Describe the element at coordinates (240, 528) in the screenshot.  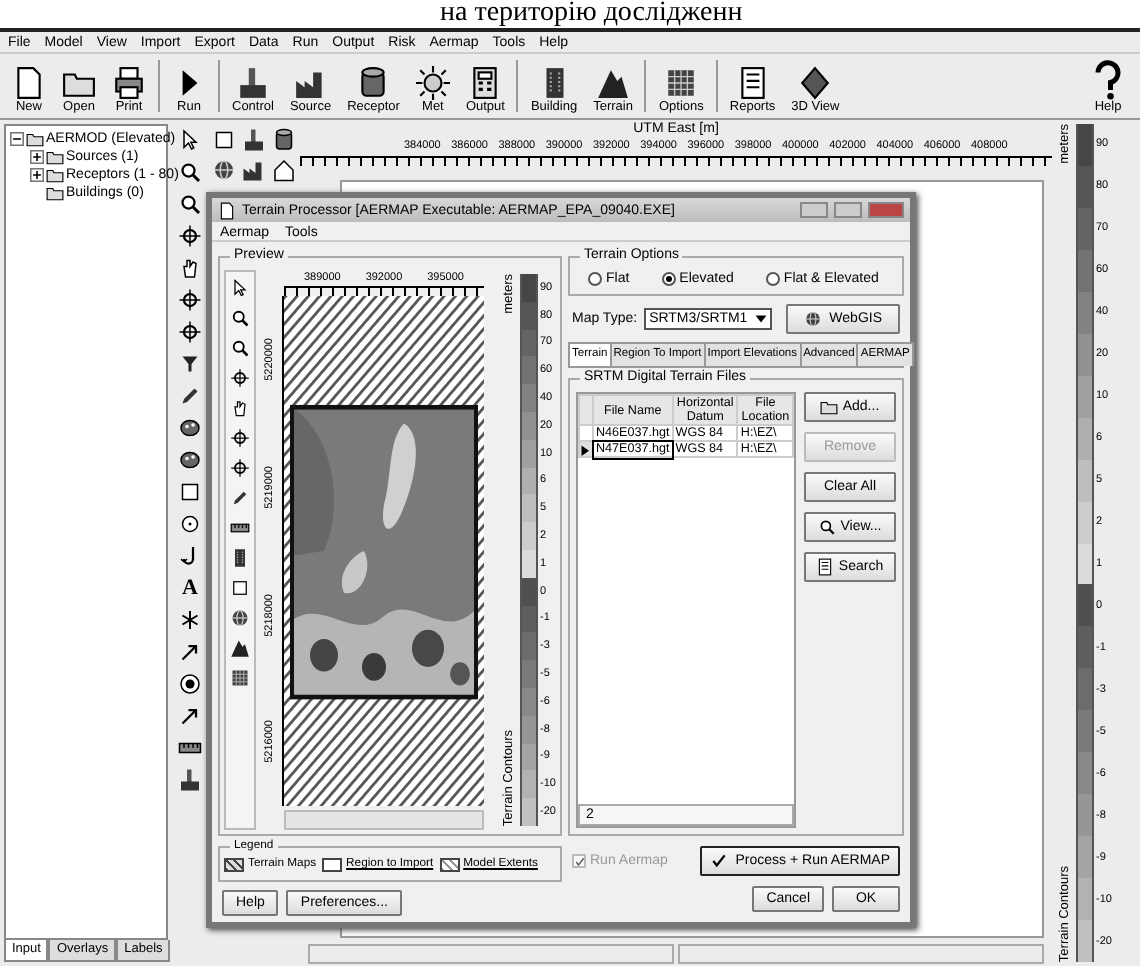
I see `ruler-icon` at that location.